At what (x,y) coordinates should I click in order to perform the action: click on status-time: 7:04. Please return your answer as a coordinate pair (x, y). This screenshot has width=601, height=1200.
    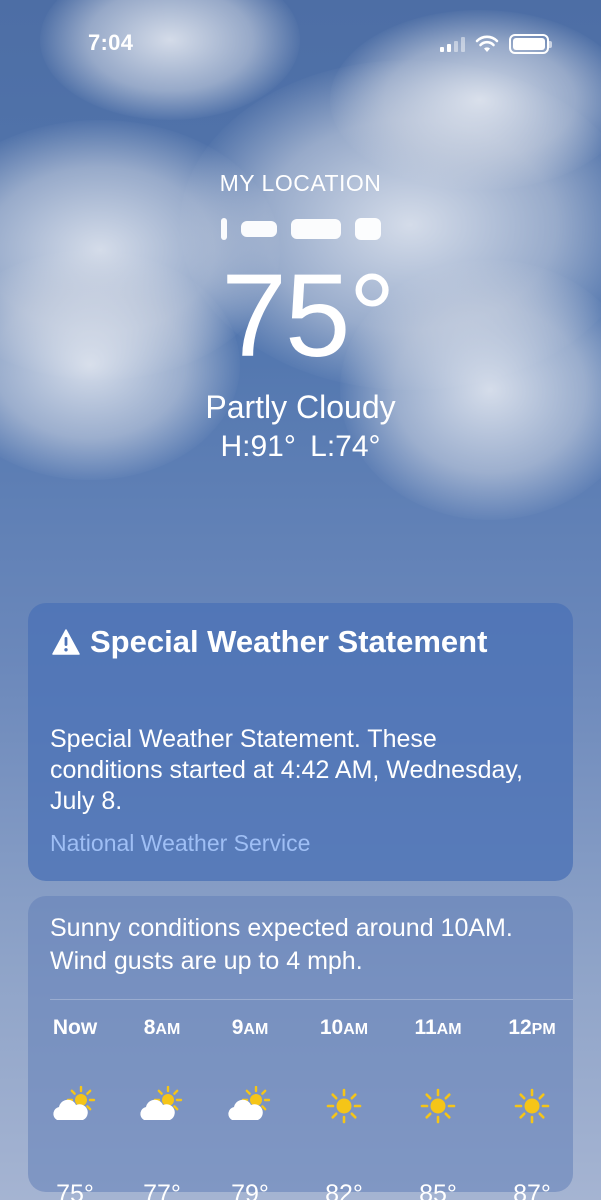
    Looking at the image, I should click on (111, 42).